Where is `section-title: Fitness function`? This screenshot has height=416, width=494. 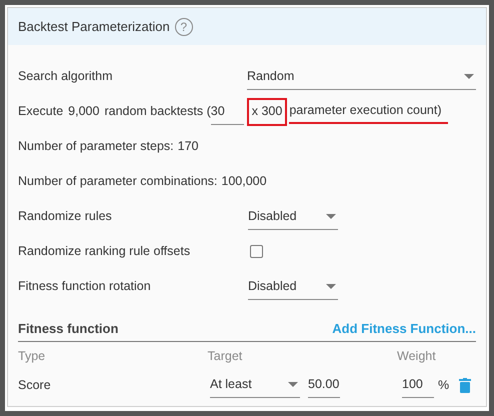 section-title: Fitness function is located at coordinates (68, 329).